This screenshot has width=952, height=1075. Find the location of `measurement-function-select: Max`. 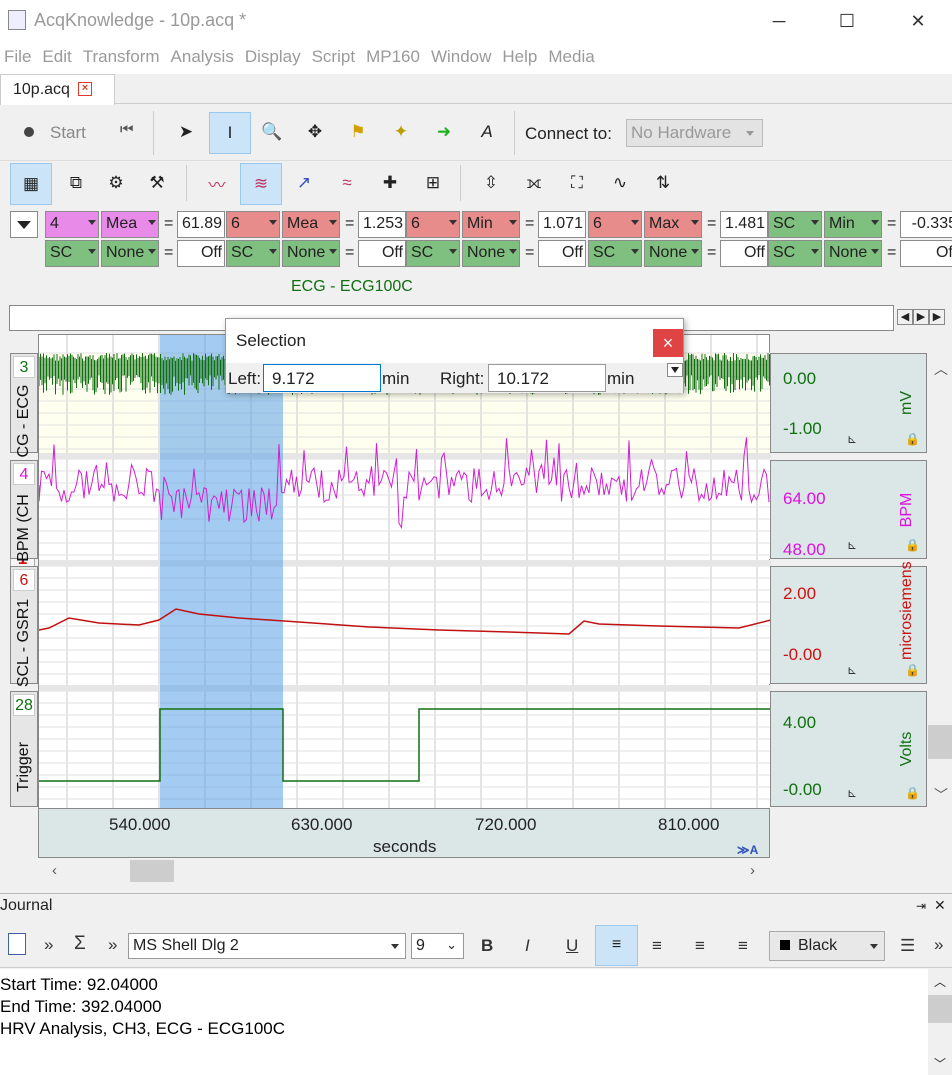

measurement-function-select: Max is located at coordinates (673, 224).